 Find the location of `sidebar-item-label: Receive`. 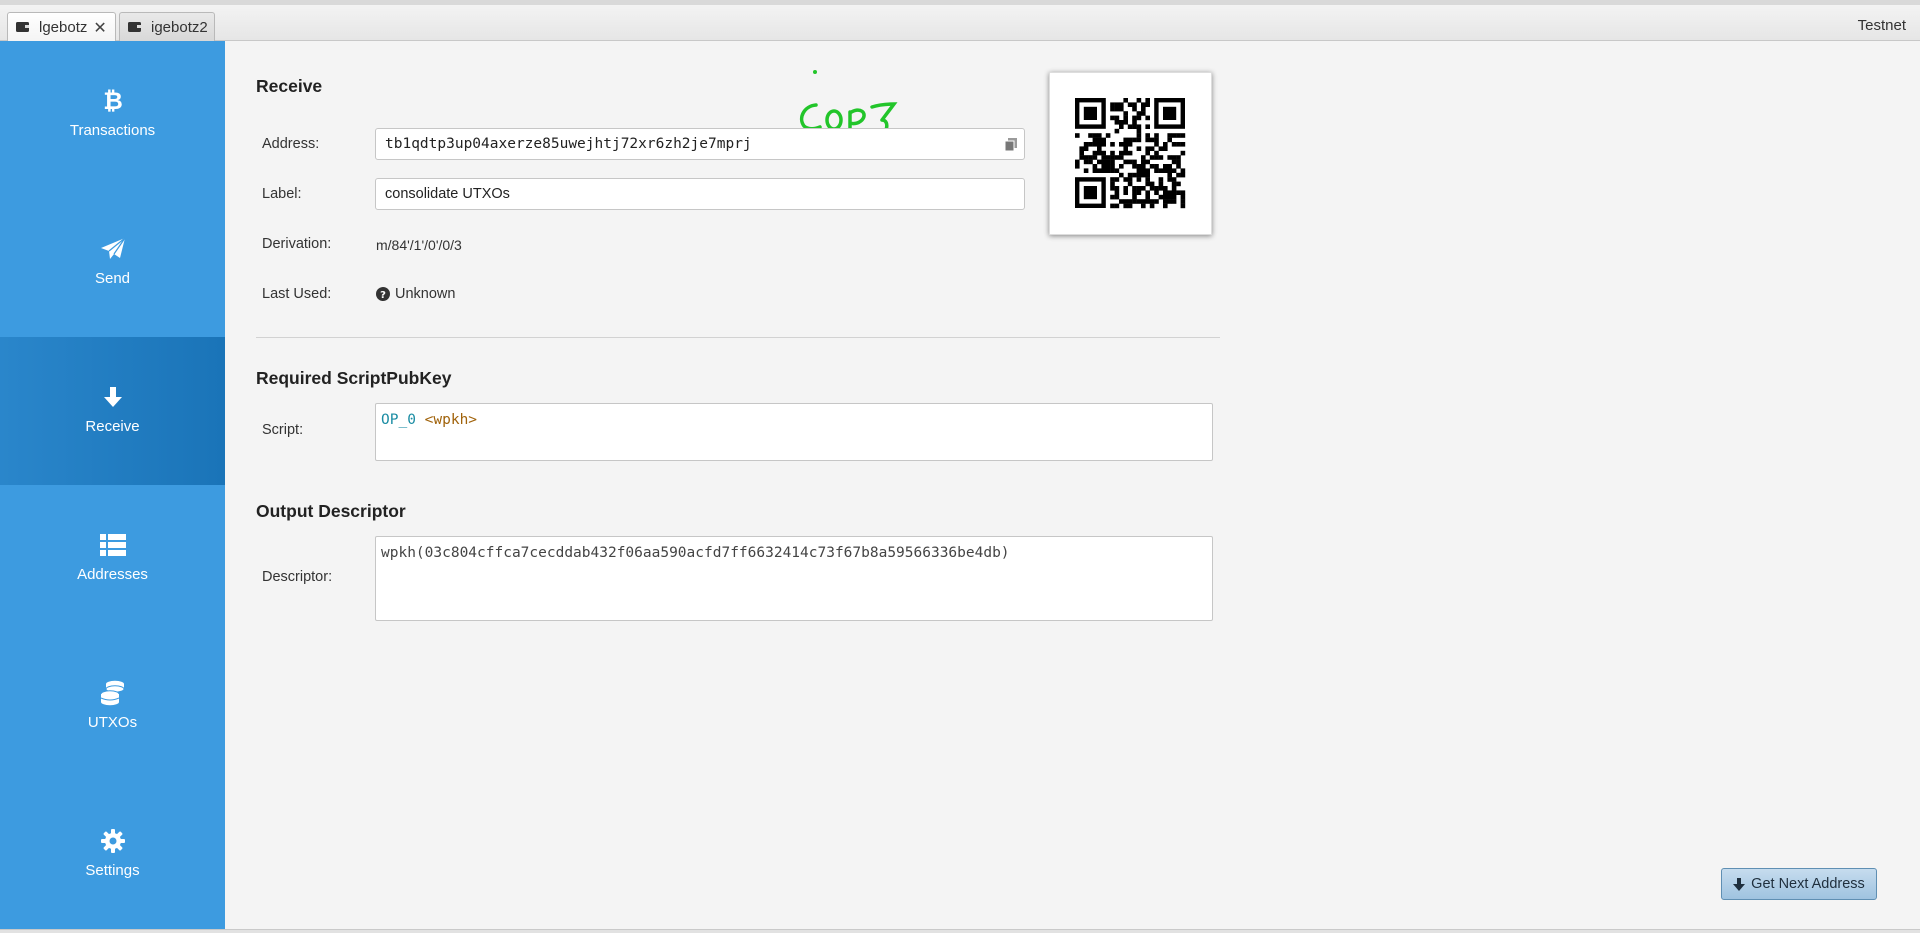

sidebar-item-label: Receive is located at coordinates (112, 426).